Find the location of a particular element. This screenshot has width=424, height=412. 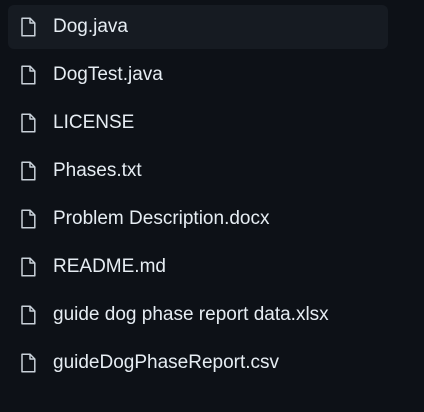

file-name: Problem Description.docx is located at coordinates (161, 219).